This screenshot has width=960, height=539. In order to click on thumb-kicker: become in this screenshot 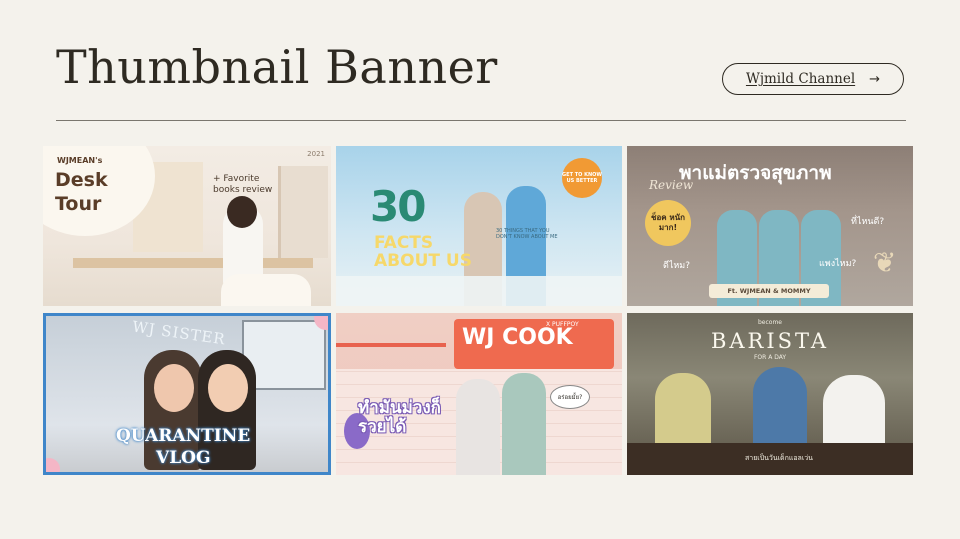, I will do `click(769, 322)`.